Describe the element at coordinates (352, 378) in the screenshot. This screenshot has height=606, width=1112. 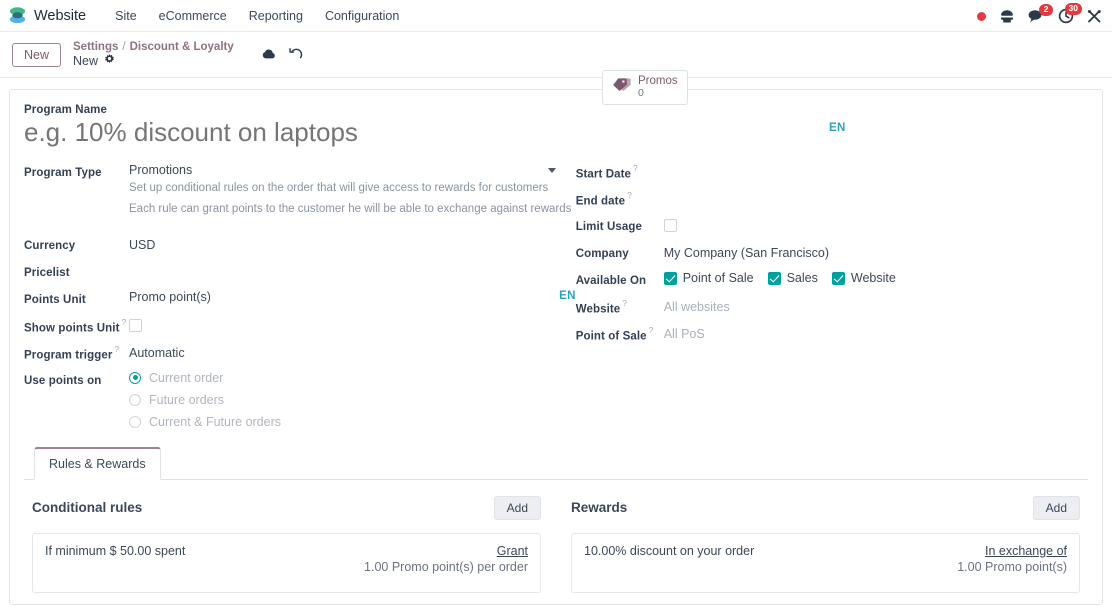
I see `radio-current-order: Current order` at that location.